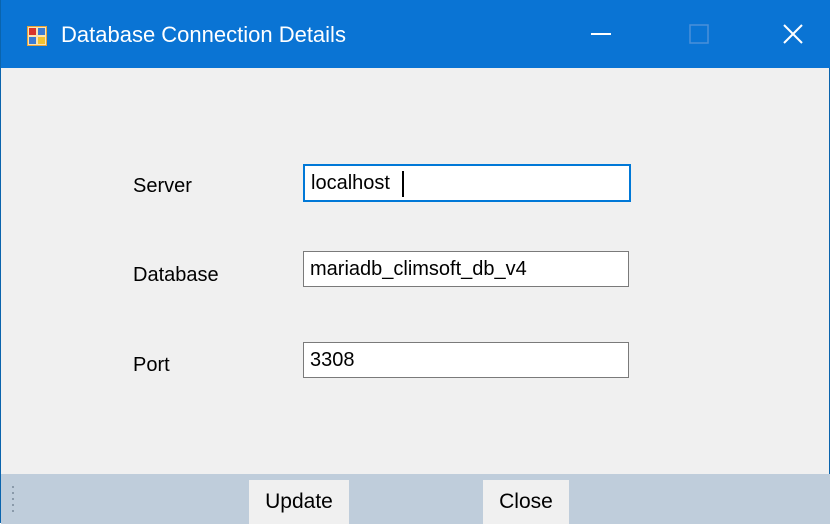  I want to click on maximize-button, so click(699, 34).